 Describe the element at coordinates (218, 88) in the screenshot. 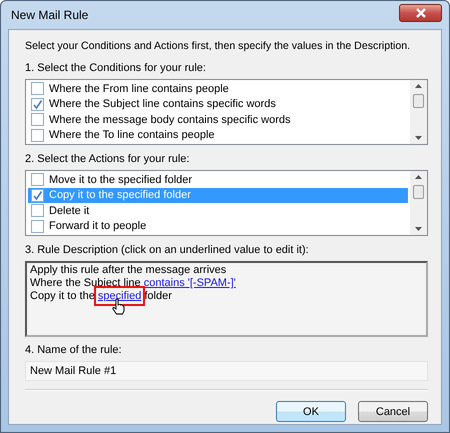

I see `list-item: Where the From line contains people` at that location.